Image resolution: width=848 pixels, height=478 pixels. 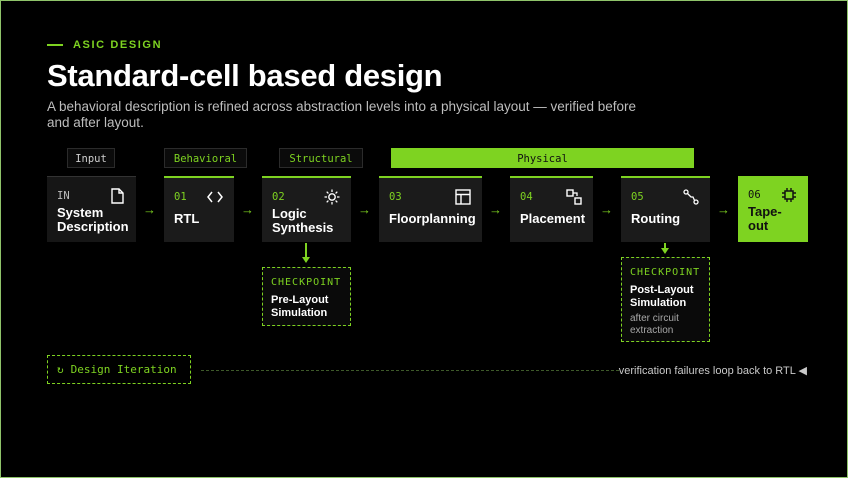 What do you see at coordinates (91, 158) in the screenshot?
I see `stage-tag-input: Input` at bounding box center [91, 158].